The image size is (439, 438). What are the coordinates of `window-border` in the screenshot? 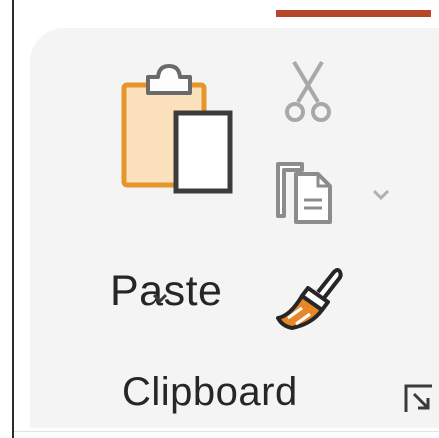 It's located at (13, 219).